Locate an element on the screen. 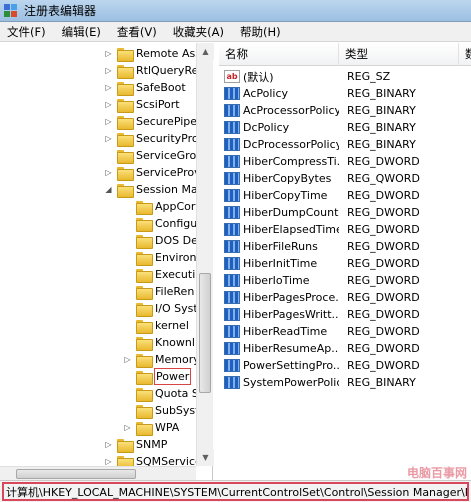  value-row: AcPolicy REG_BINARY is located at coordinates (345, 93).